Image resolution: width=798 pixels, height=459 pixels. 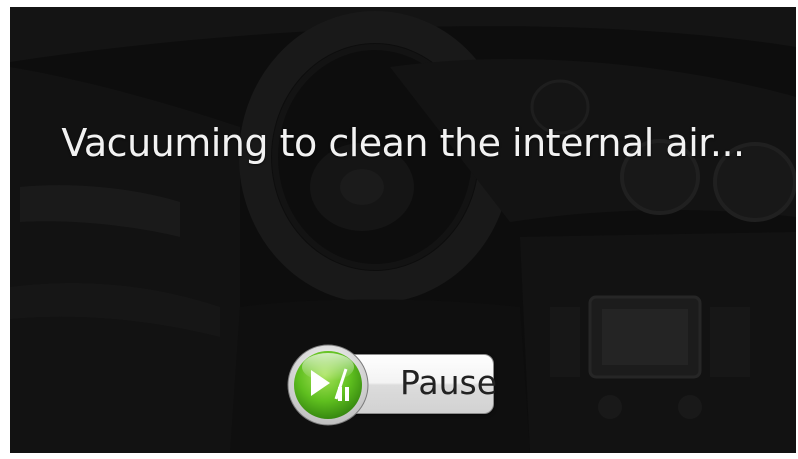 I want to click on pause-button: Pause, so click(x=392, y=385).